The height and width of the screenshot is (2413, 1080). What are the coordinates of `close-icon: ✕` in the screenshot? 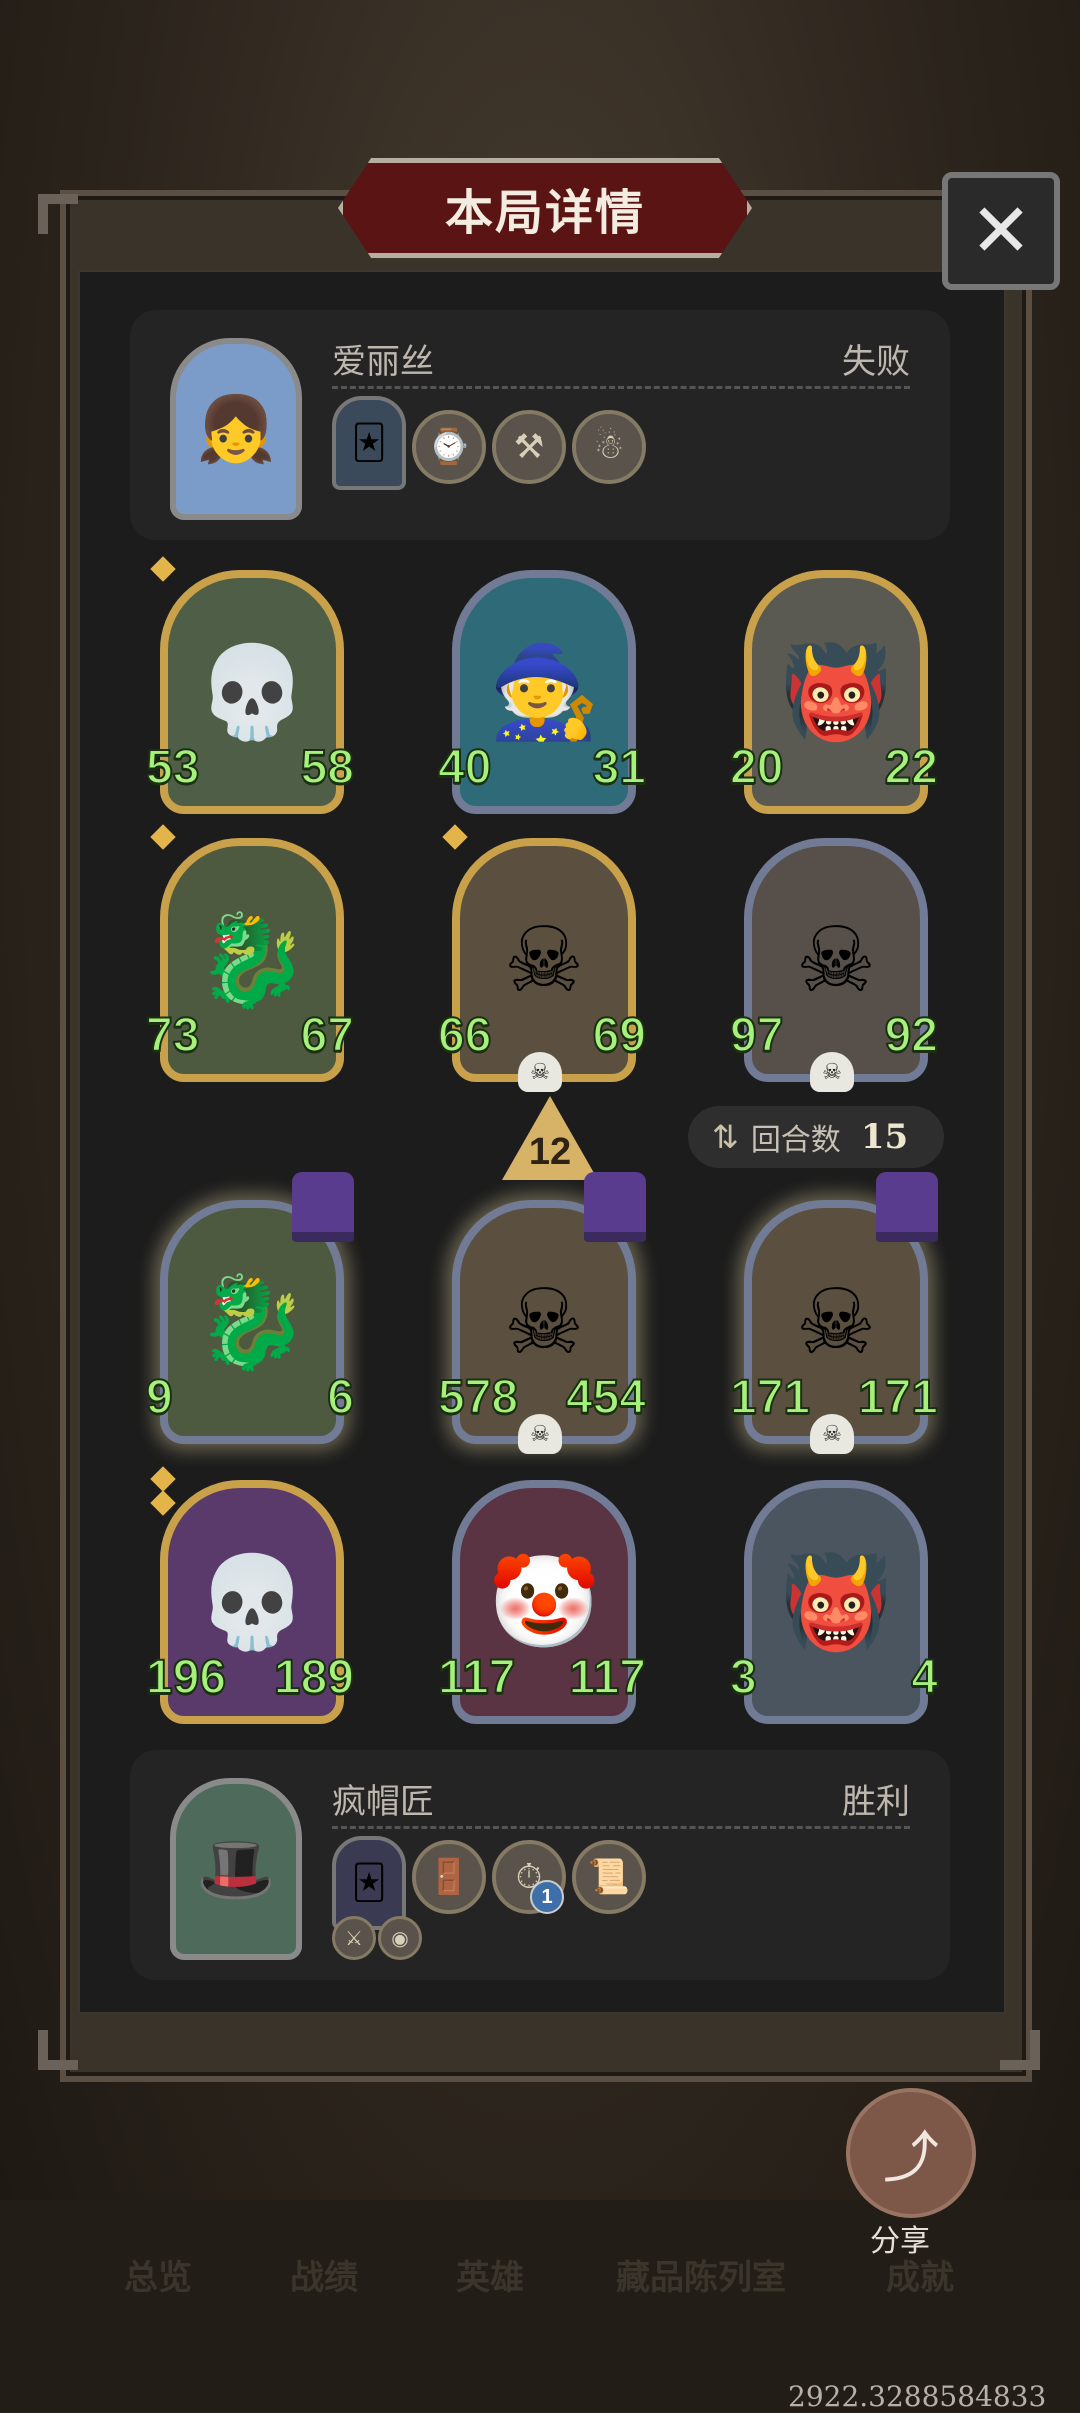 It's located at (1000, 230).